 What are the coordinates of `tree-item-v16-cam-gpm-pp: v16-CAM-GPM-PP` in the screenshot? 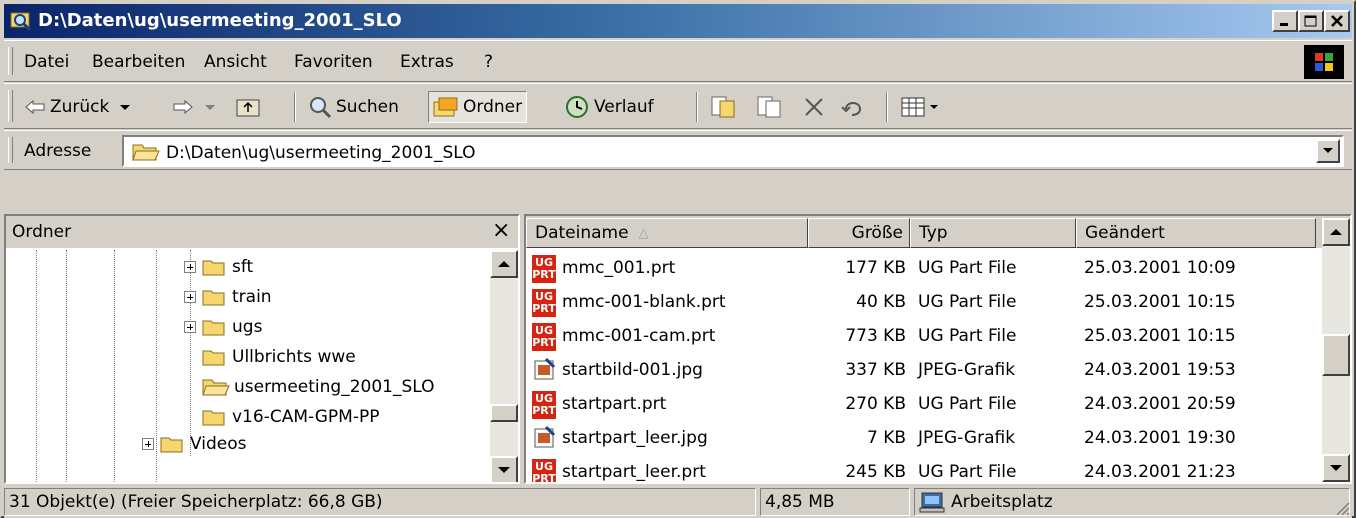 It's located at (290, 417).